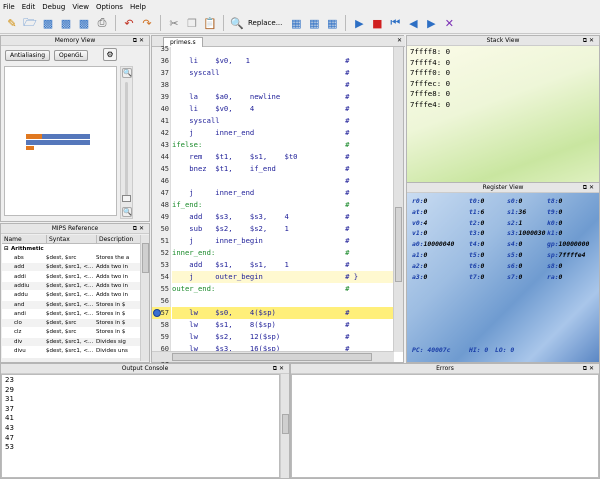  Describe the element at coordinates (164, 289) in the screenshot. I see `line-number: 55` at that location.